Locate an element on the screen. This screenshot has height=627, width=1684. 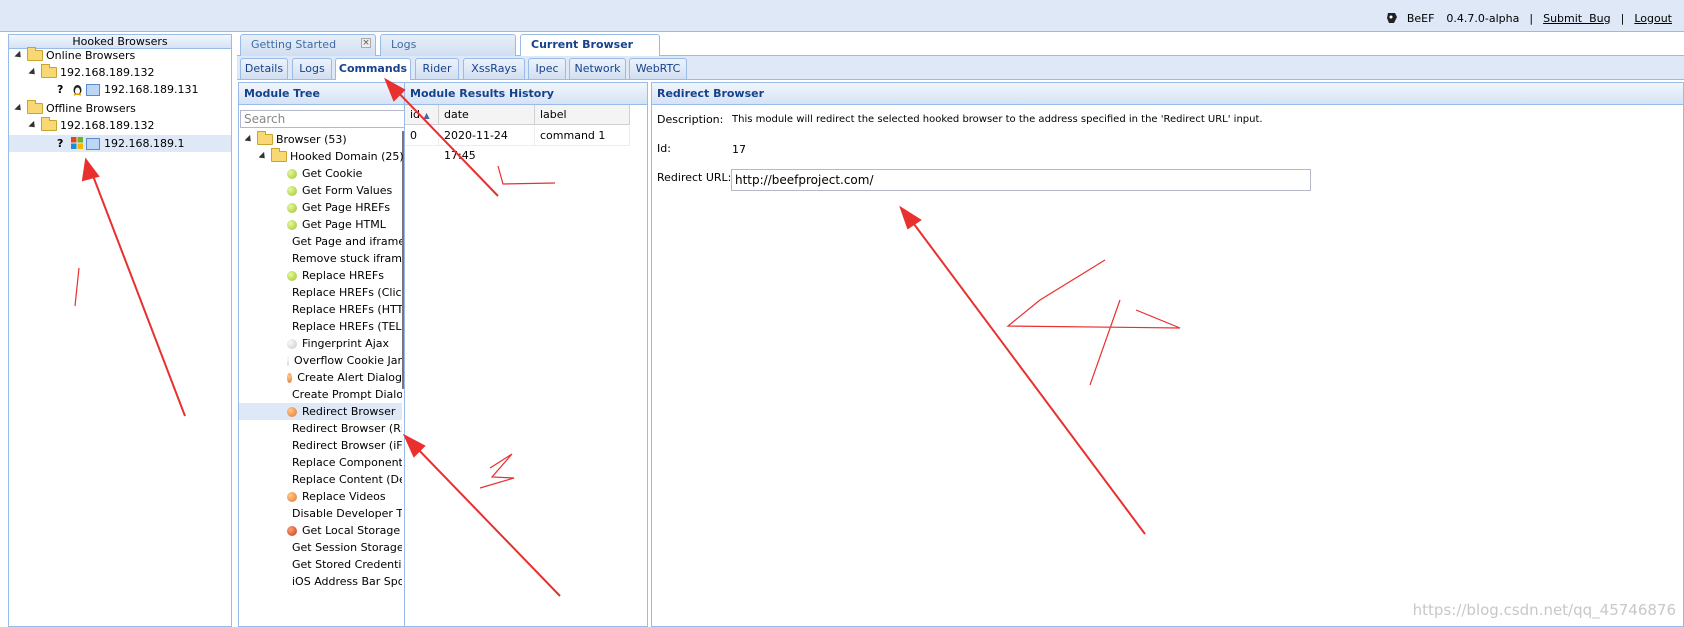
module-label: Replace HREFs is located at coordinates (343, 275).